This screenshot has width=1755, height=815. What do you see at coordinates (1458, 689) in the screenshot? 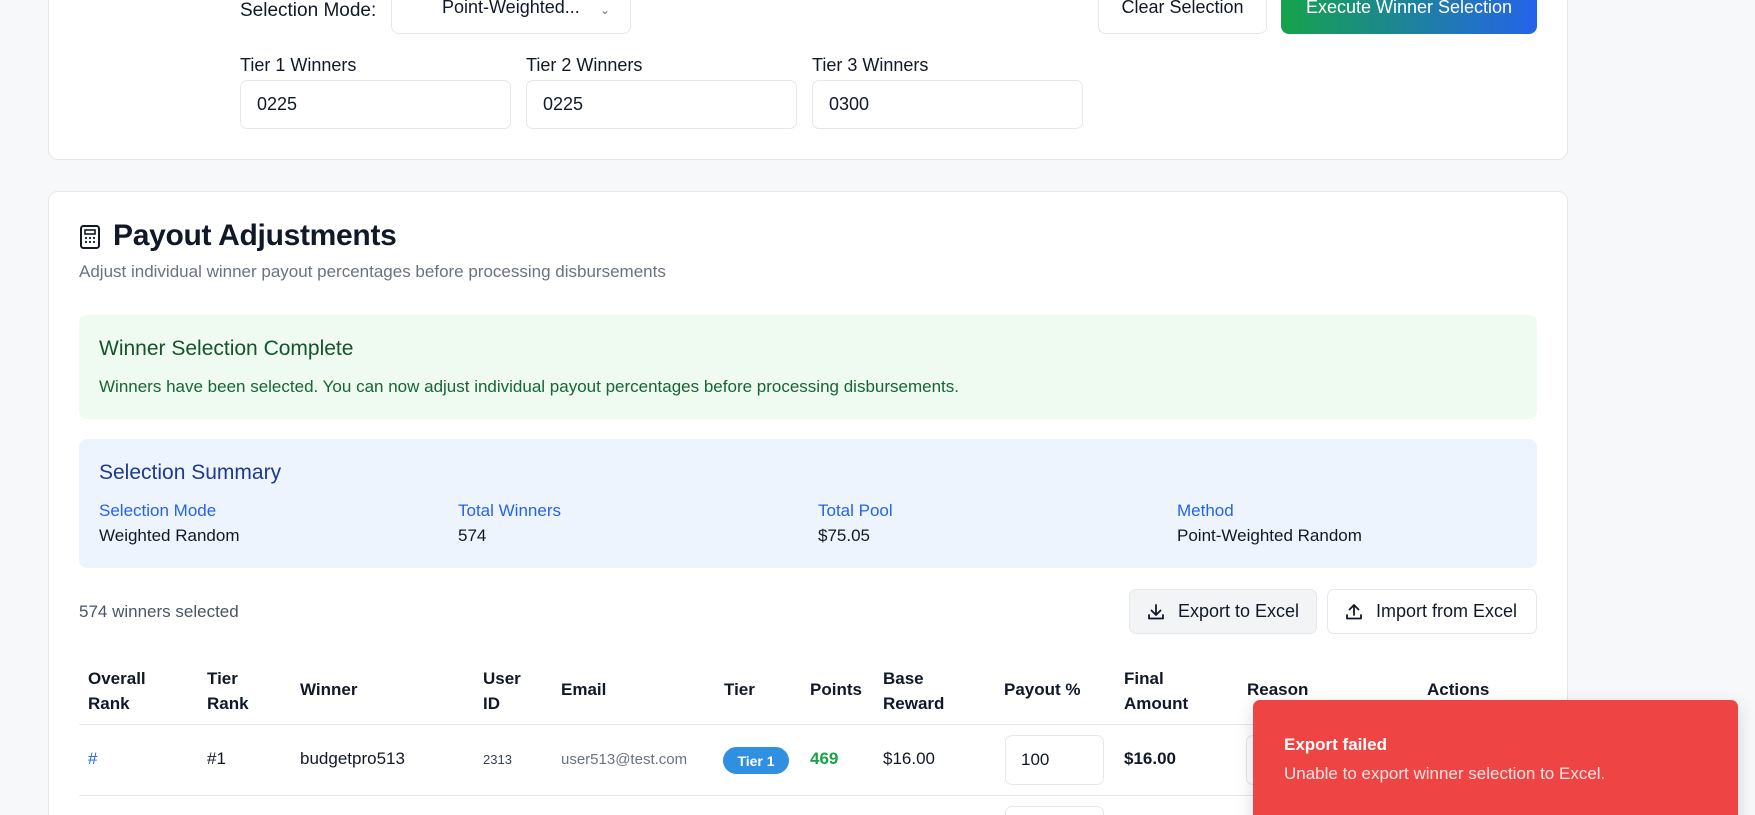
I see `col-actions: Actions` at bounding box center [1458, 689].